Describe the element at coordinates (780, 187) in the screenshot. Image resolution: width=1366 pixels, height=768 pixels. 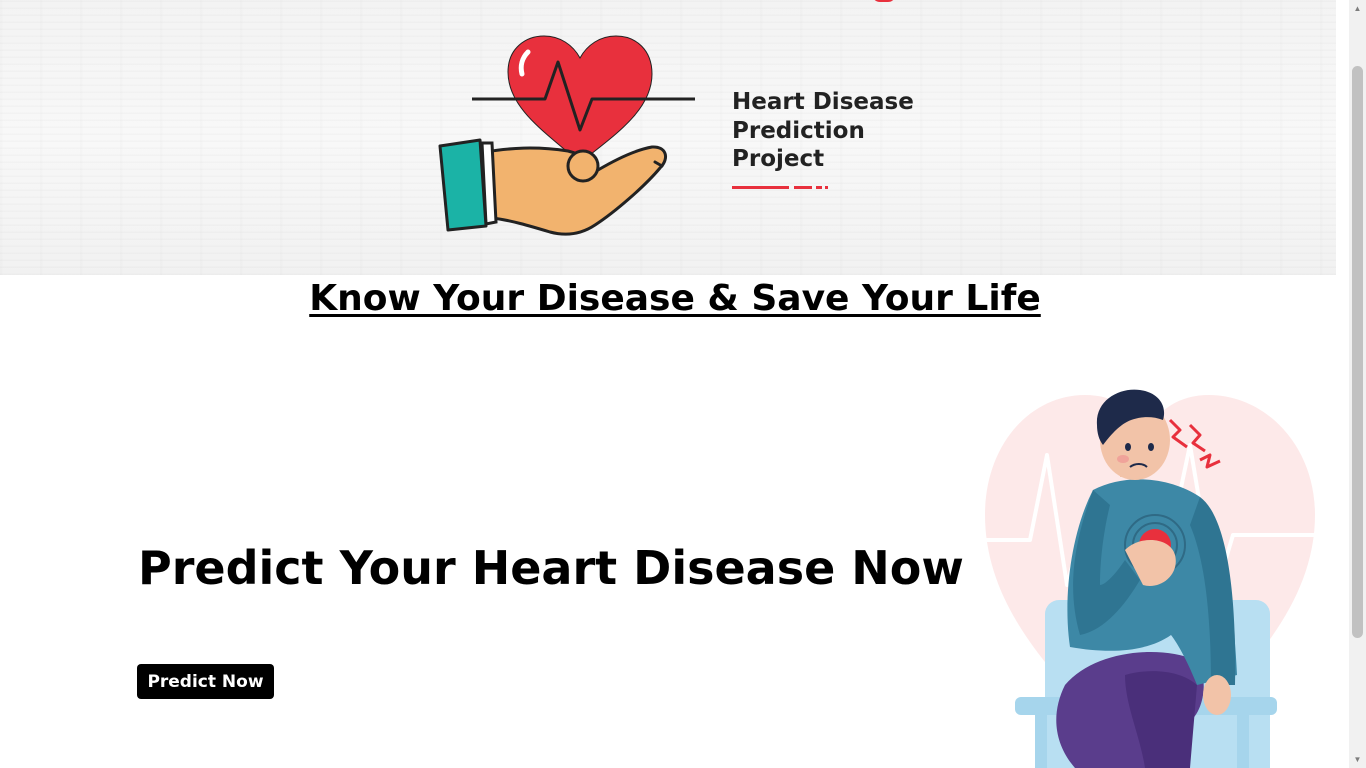
I see `title-underline-decoration` at that location.